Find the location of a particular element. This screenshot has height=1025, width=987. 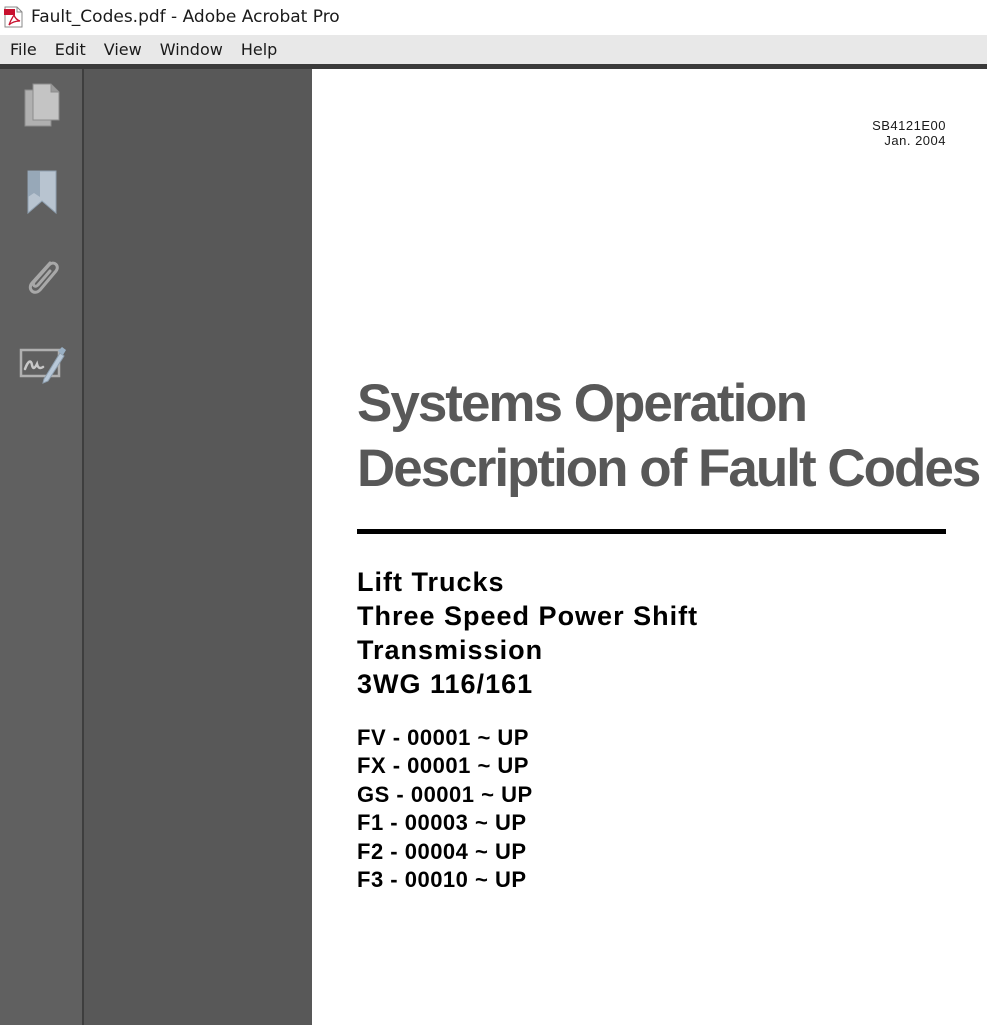

title-line: Systems Operation is located at coordinates (582, 403).